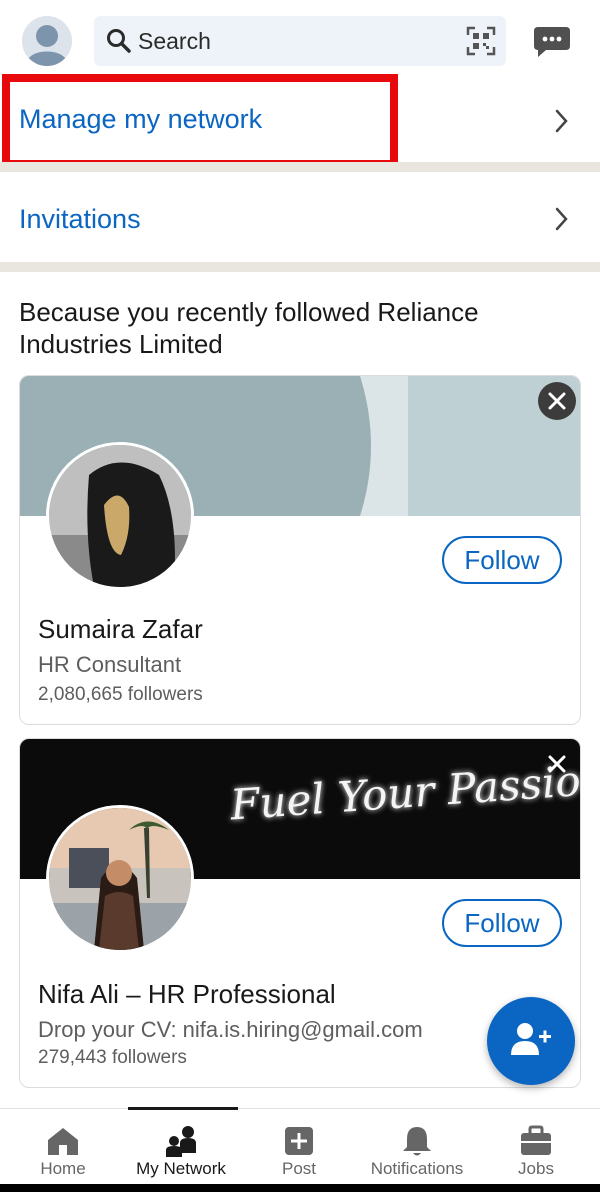  I want to click on bottom-navigation: Home My Network Post Notifications Jobs, so click(300, 1146).